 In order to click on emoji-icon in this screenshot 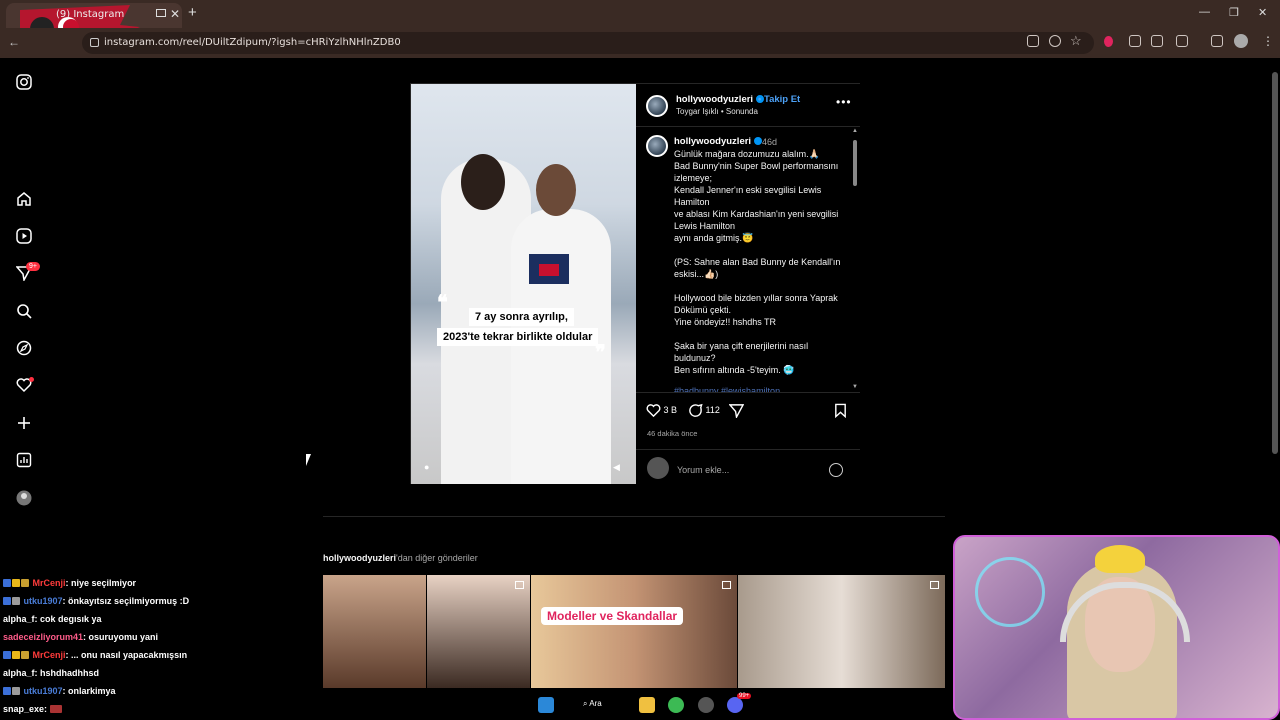, I will do `click(836, 470)`.